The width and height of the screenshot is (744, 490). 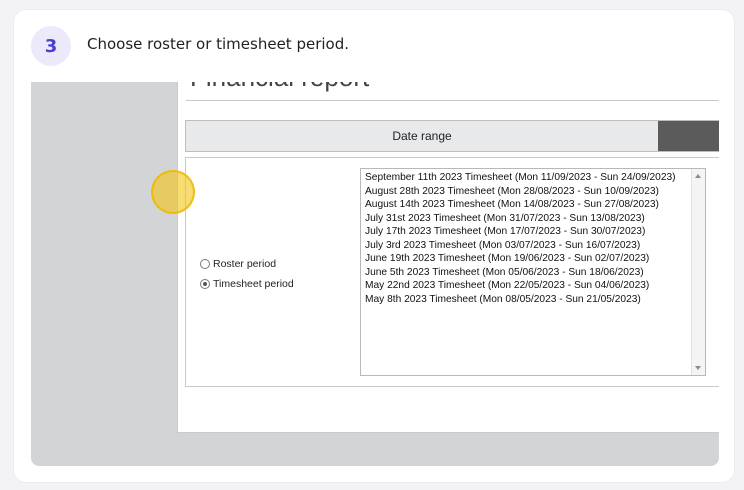 I want to click on roster-period-option: Roster period, so click(x=238, y=264).